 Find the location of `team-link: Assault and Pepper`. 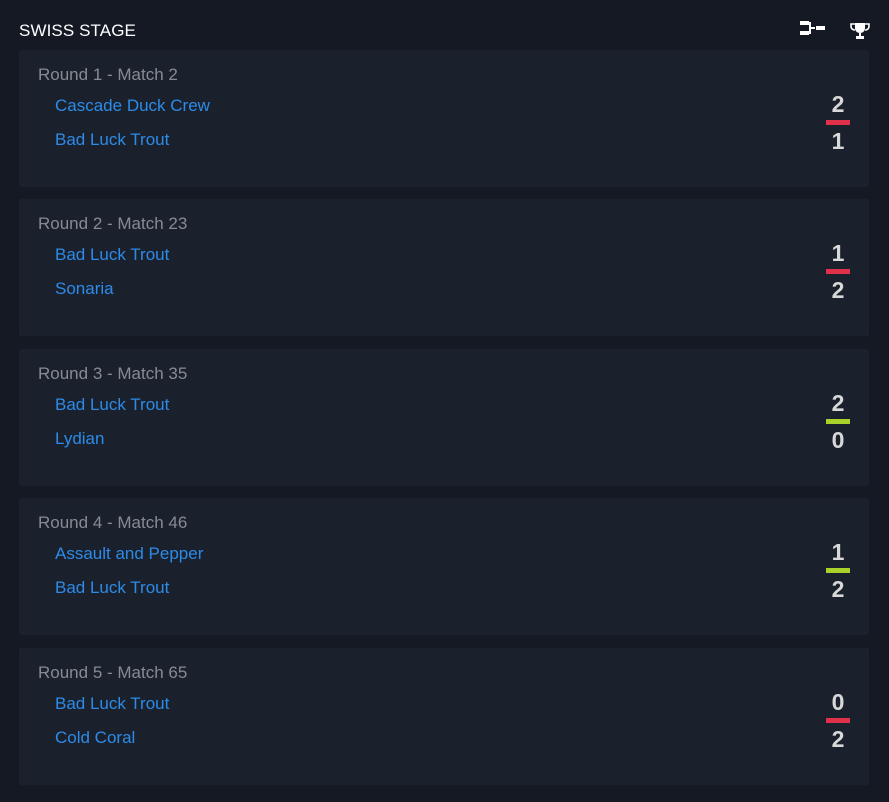

team-link: Assault and Pepper is located at coordinates (129, 554).